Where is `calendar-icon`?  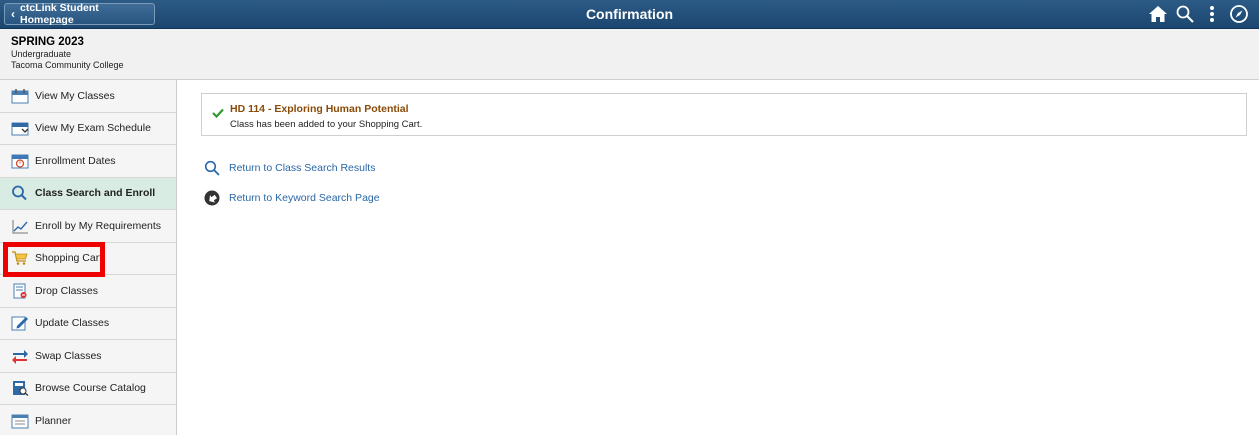 calendar-icon is located at coordinates (20, 96).